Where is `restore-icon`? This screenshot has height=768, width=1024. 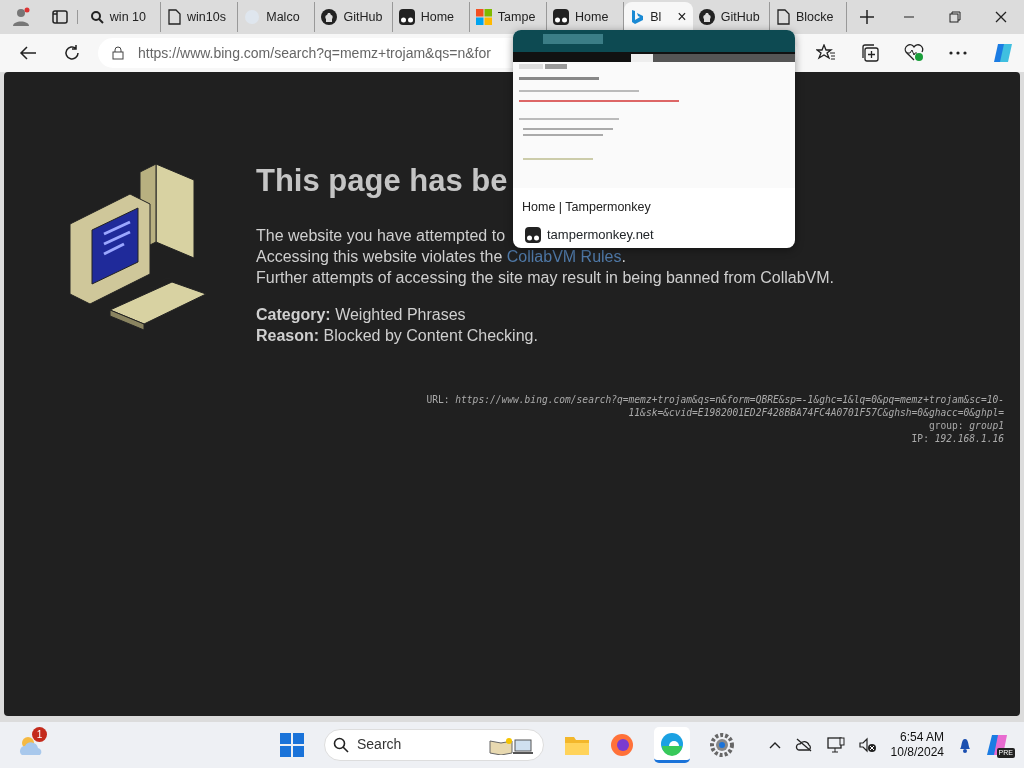
restore-icon is located at coordinates (955, 17).